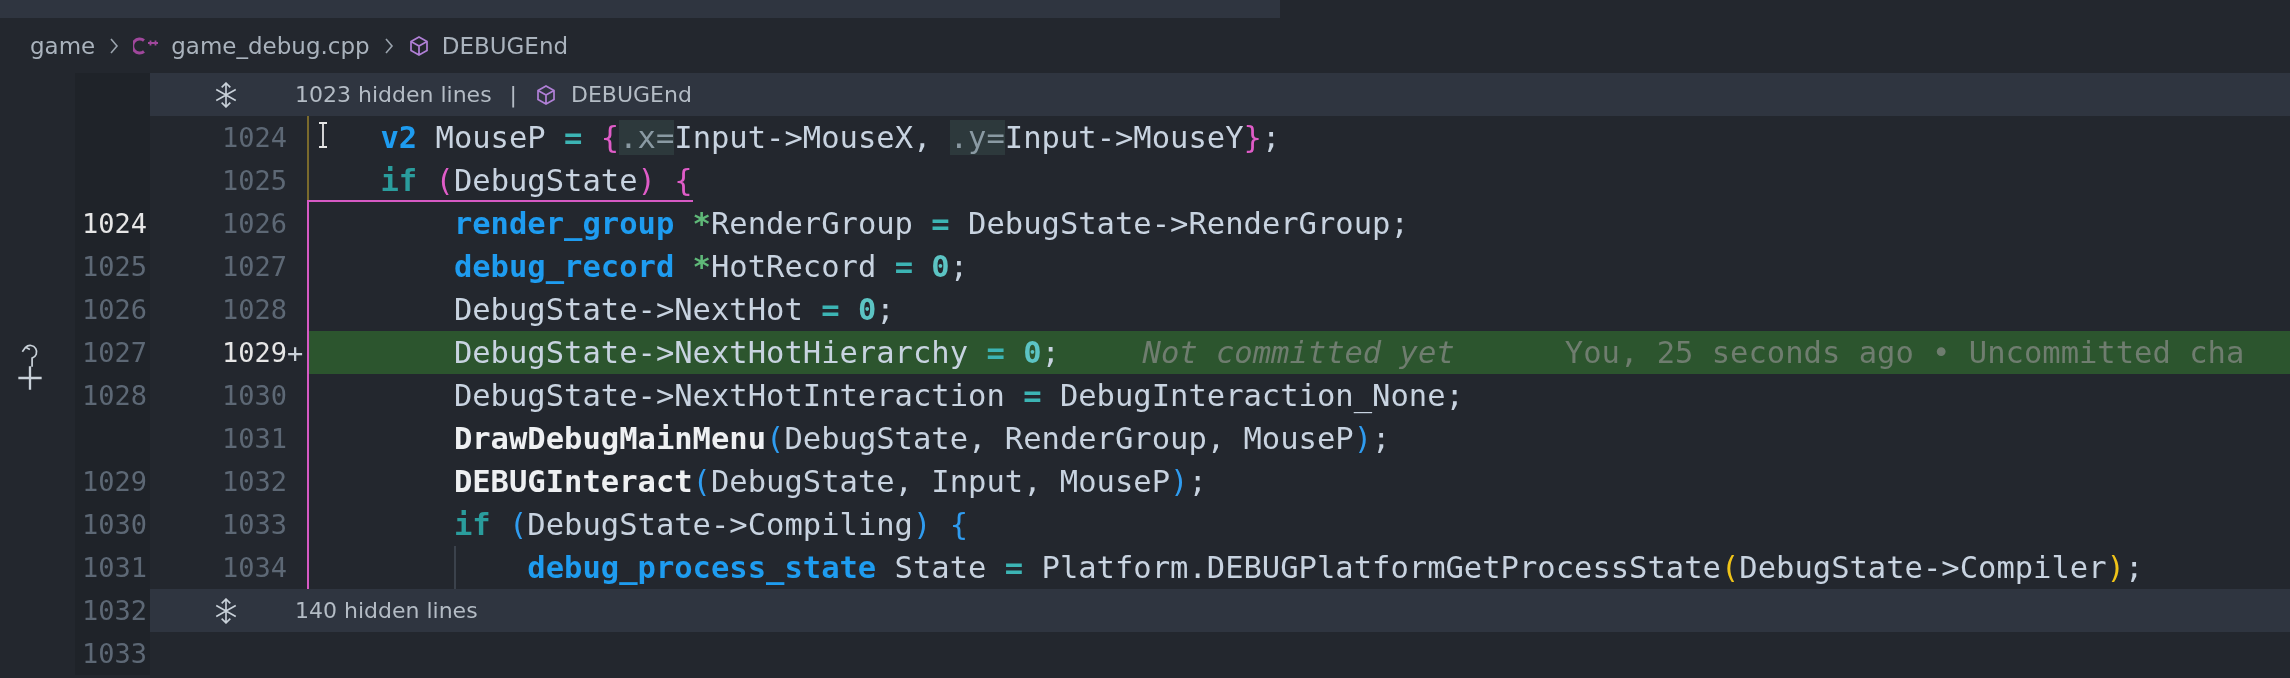 The height and width of the screenshot is (678, 2290). I want to click on breadcrumb-item: DEBUGEnd, so click(505, 45).